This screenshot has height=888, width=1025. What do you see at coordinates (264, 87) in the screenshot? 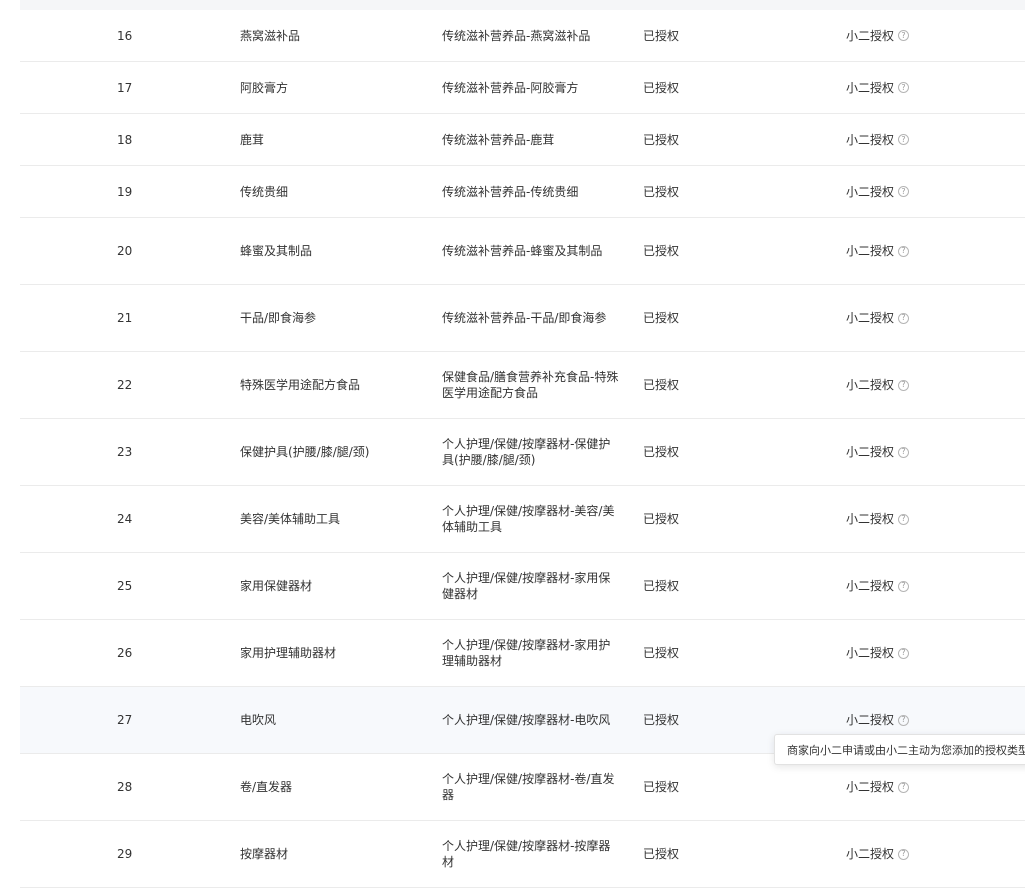
I see `category-name: 阿胶膏方` at bounding box center [264, 87].